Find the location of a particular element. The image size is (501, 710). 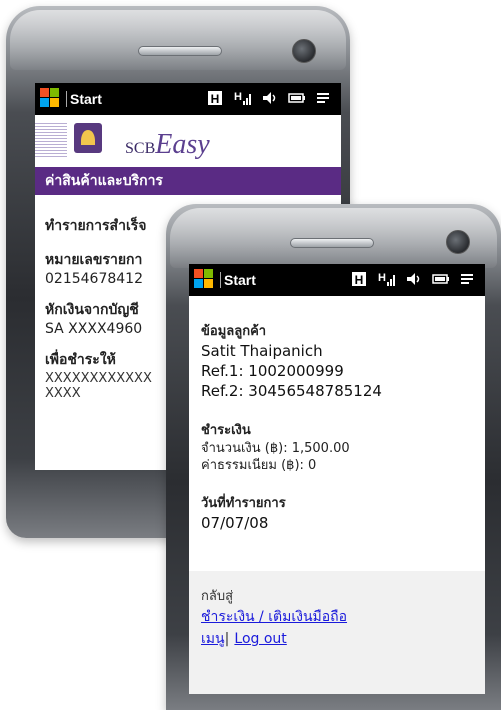

customer-info-label: ข้อมูลลูกค้า is located at coordinates (234, 331).